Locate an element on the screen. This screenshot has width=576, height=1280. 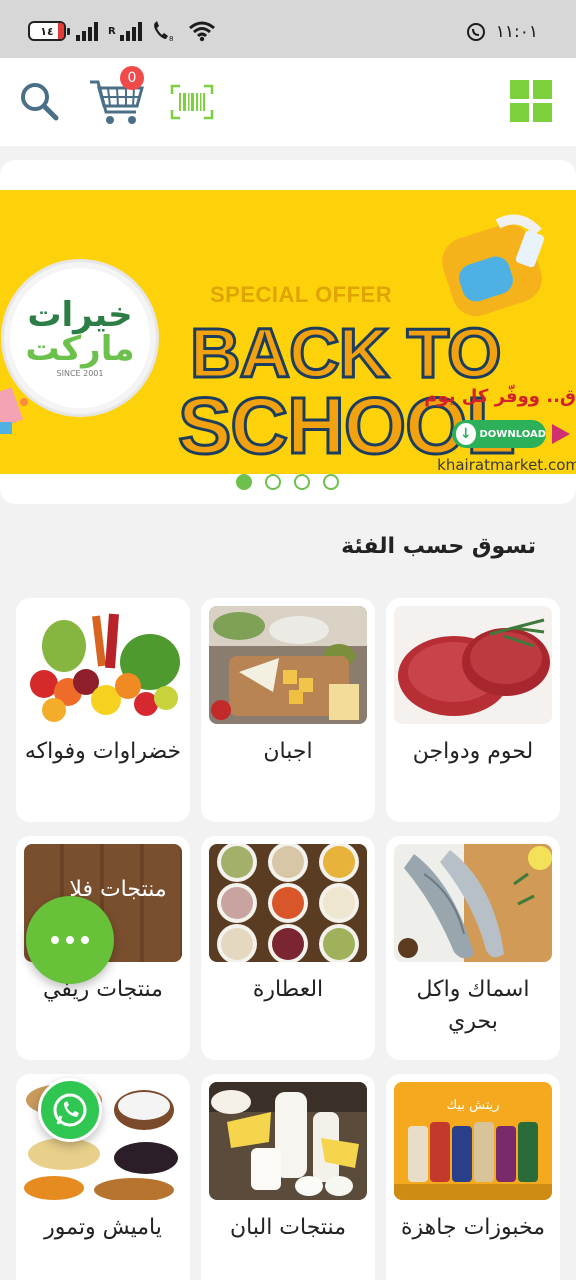
download-button: ↓ DOWNLOAD is located at coordinates (499, 434).